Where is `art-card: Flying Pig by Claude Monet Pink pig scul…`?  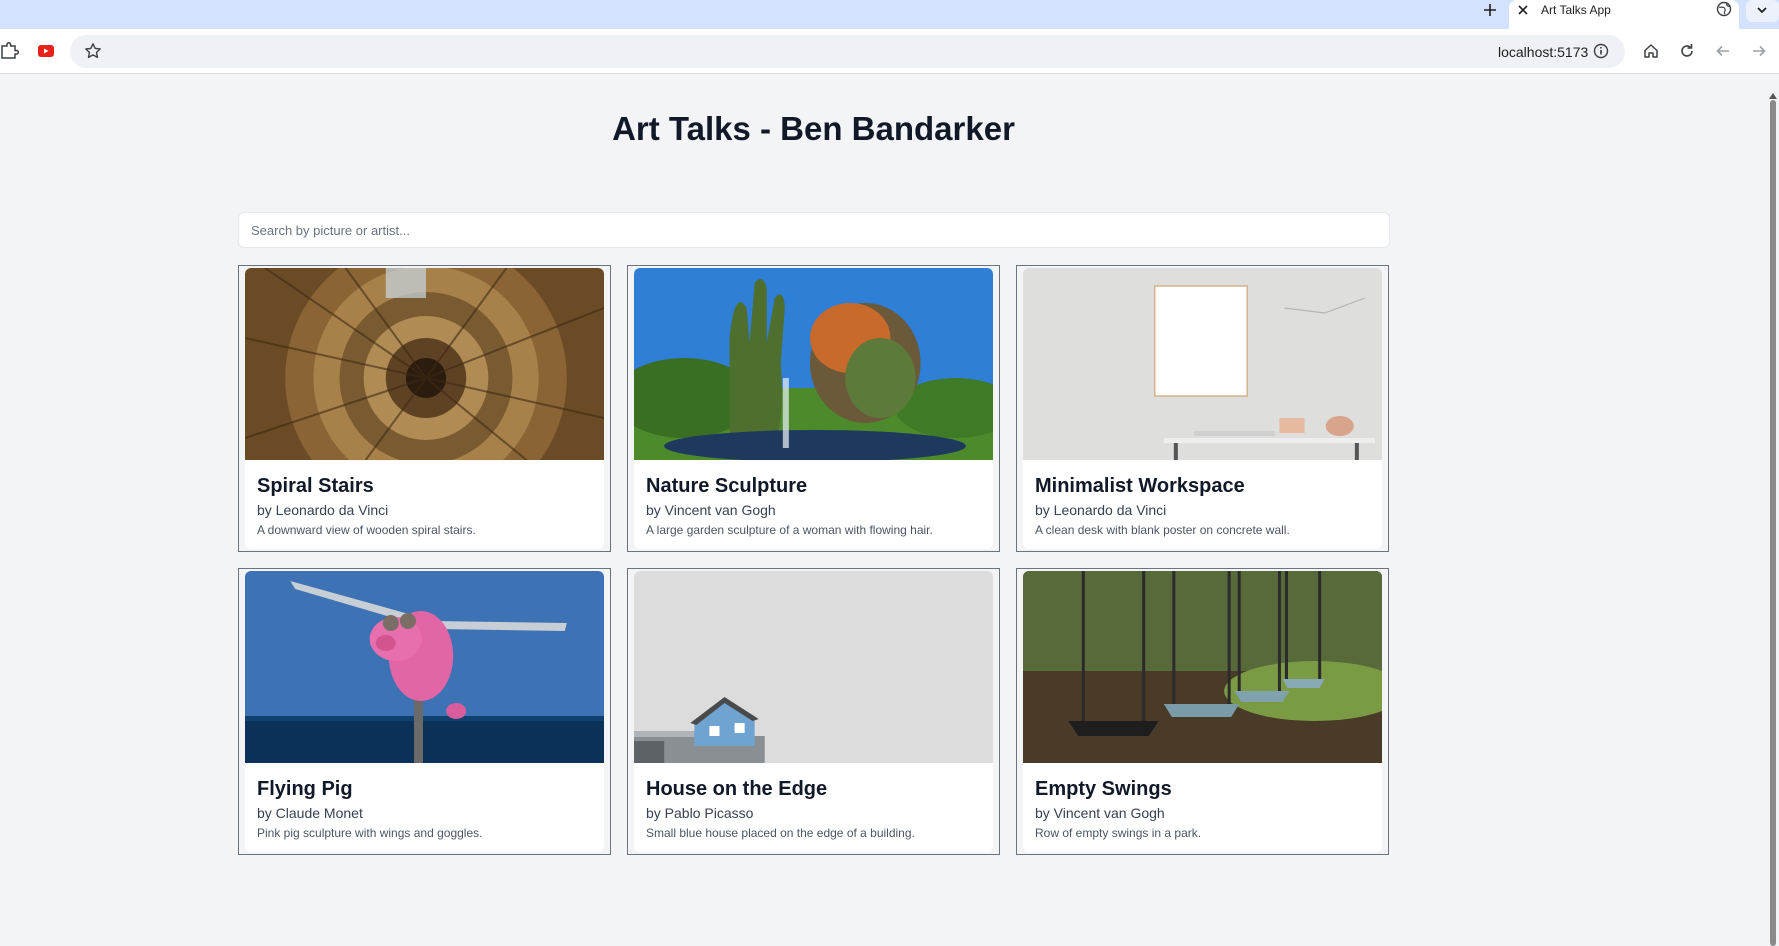 art-card: Flying Pig by Claude Monet Pink pig scul… is located at coordinates (424, 711).